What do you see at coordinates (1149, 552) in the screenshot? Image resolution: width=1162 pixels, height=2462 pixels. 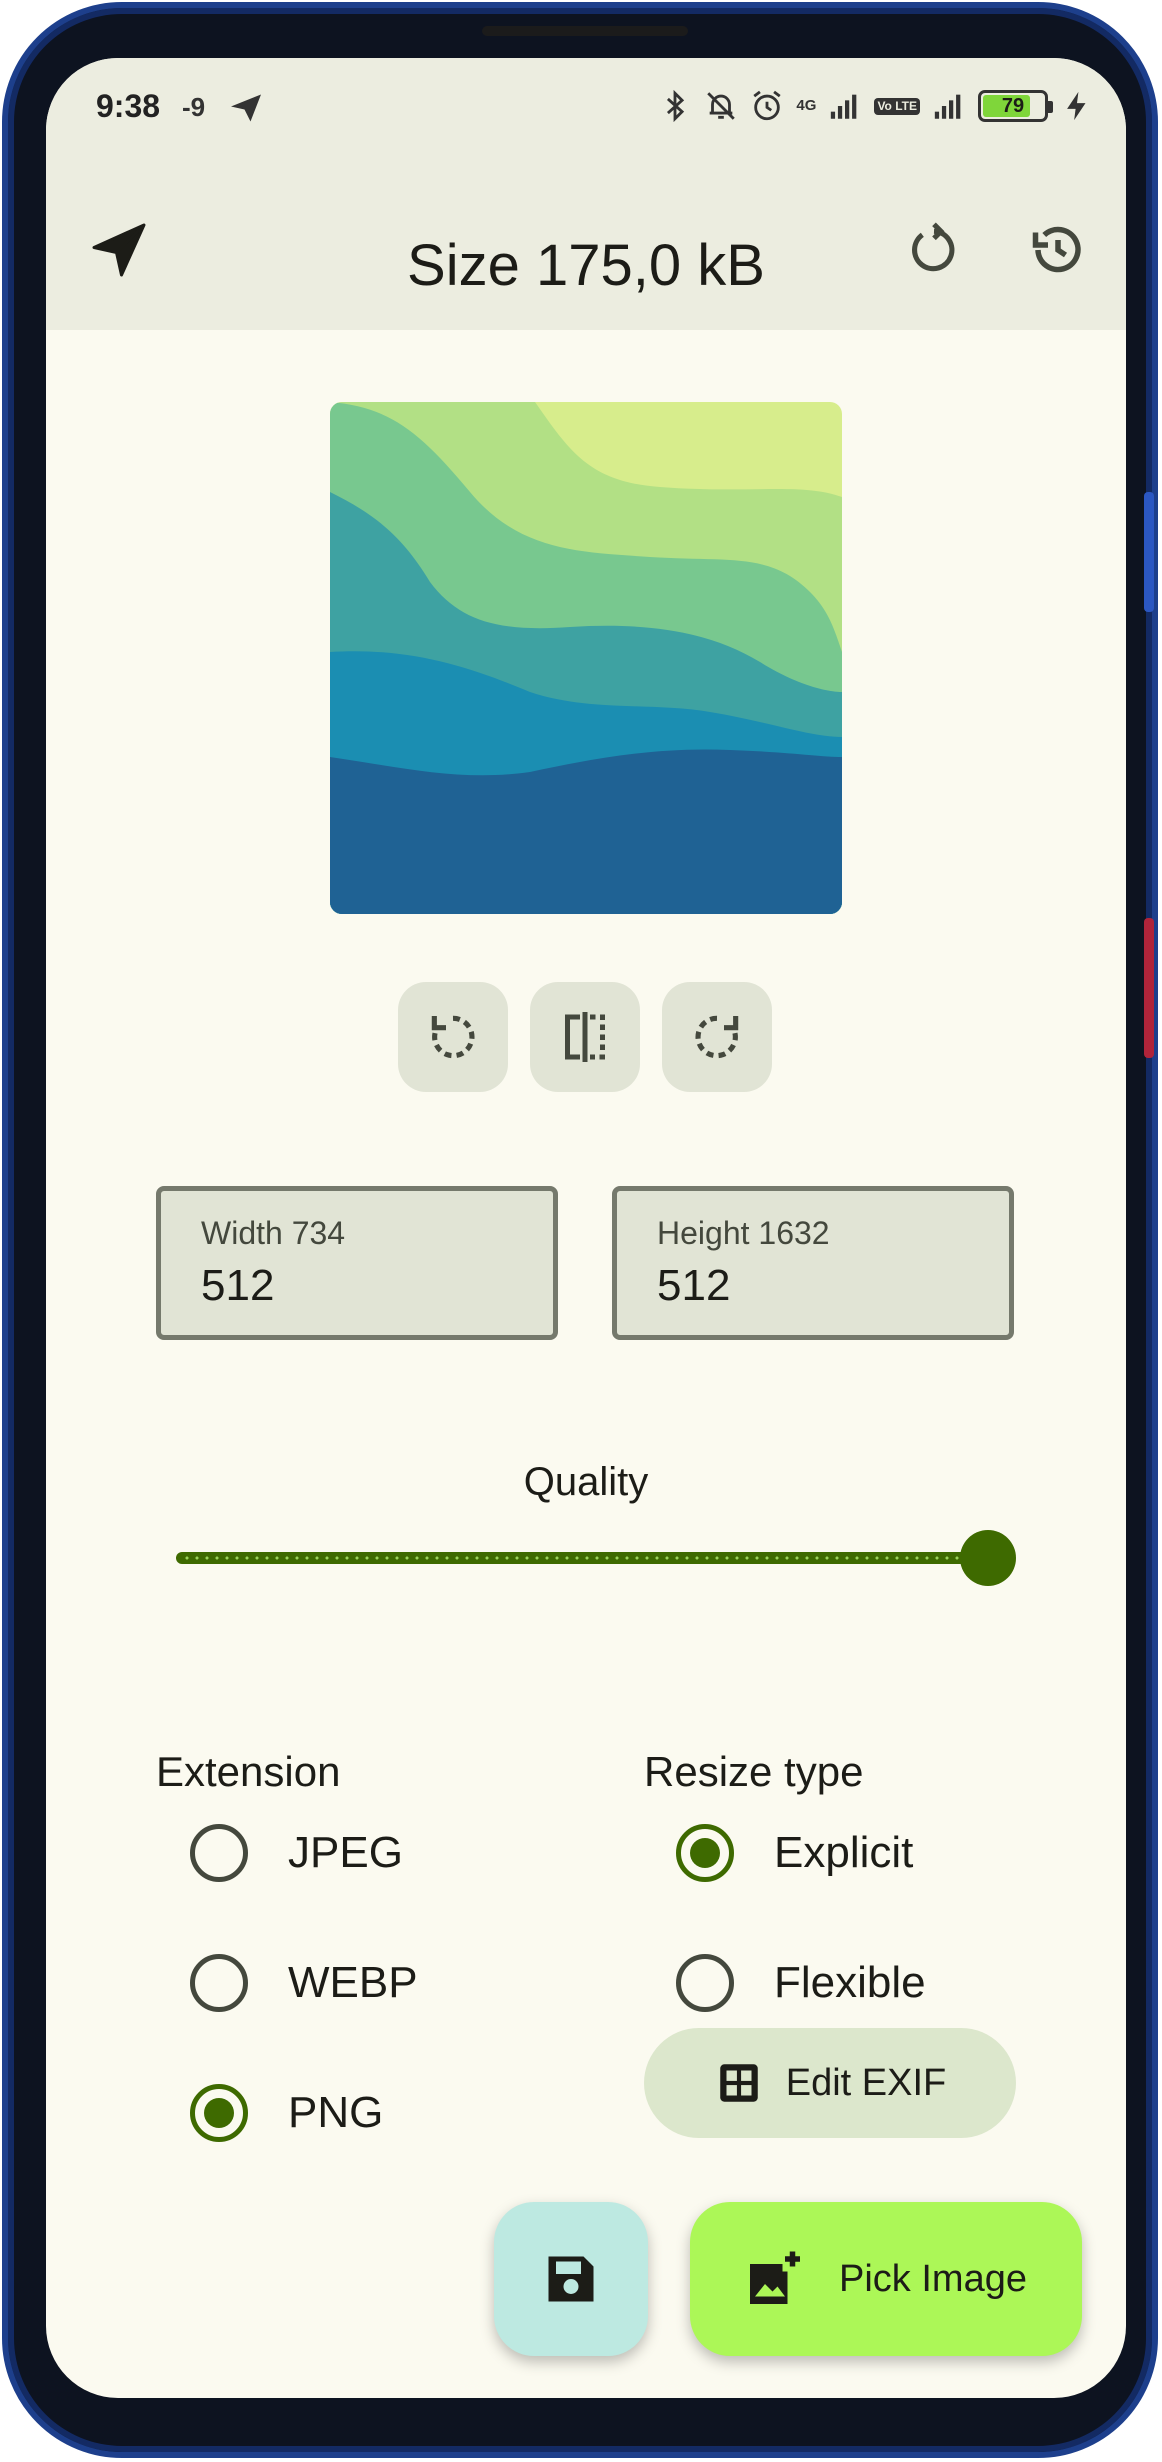 I see `power-button` at bounding box center [1149, 552].